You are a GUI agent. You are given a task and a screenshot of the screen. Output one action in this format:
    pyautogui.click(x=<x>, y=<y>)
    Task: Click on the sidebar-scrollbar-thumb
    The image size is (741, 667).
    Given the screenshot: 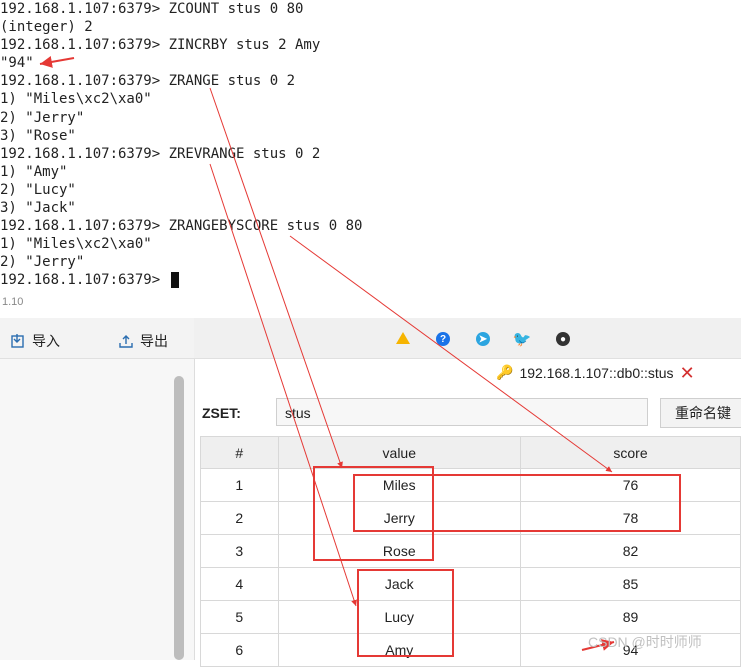 What is the action you would take?
    pyautogui.click(x=179, y=518)
    